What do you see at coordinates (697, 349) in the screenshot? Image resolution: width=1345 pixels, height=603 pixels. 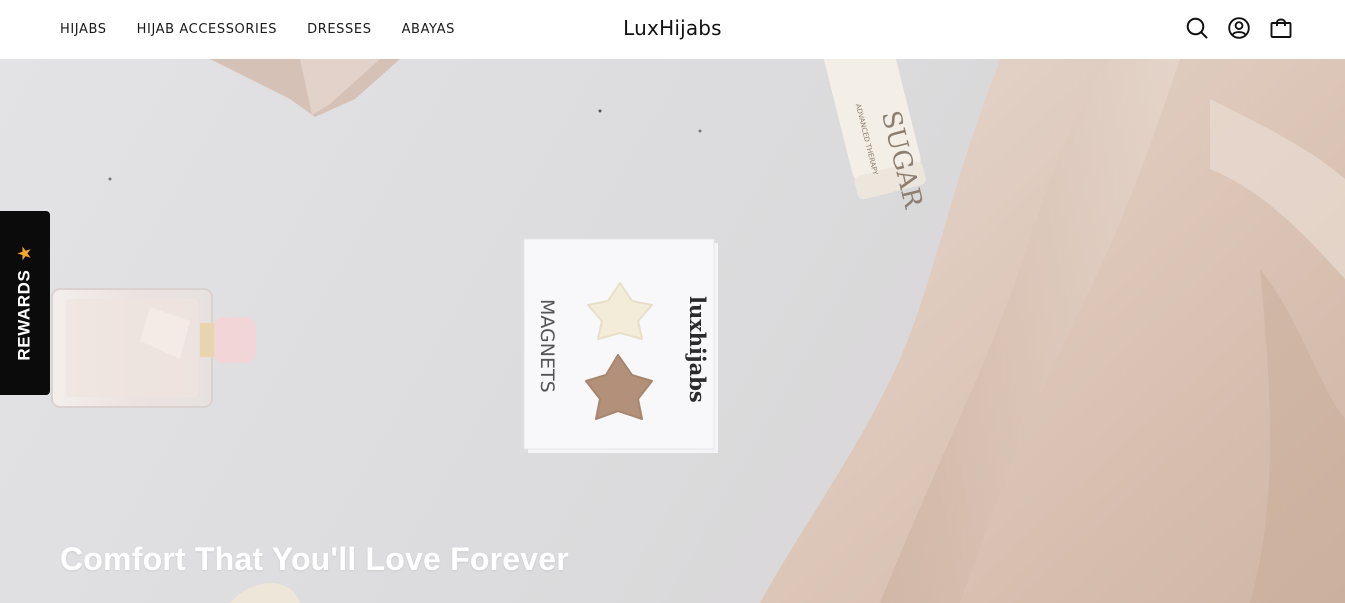 I see `card-brand: luxhijabs` at bounding box center [697, 349].